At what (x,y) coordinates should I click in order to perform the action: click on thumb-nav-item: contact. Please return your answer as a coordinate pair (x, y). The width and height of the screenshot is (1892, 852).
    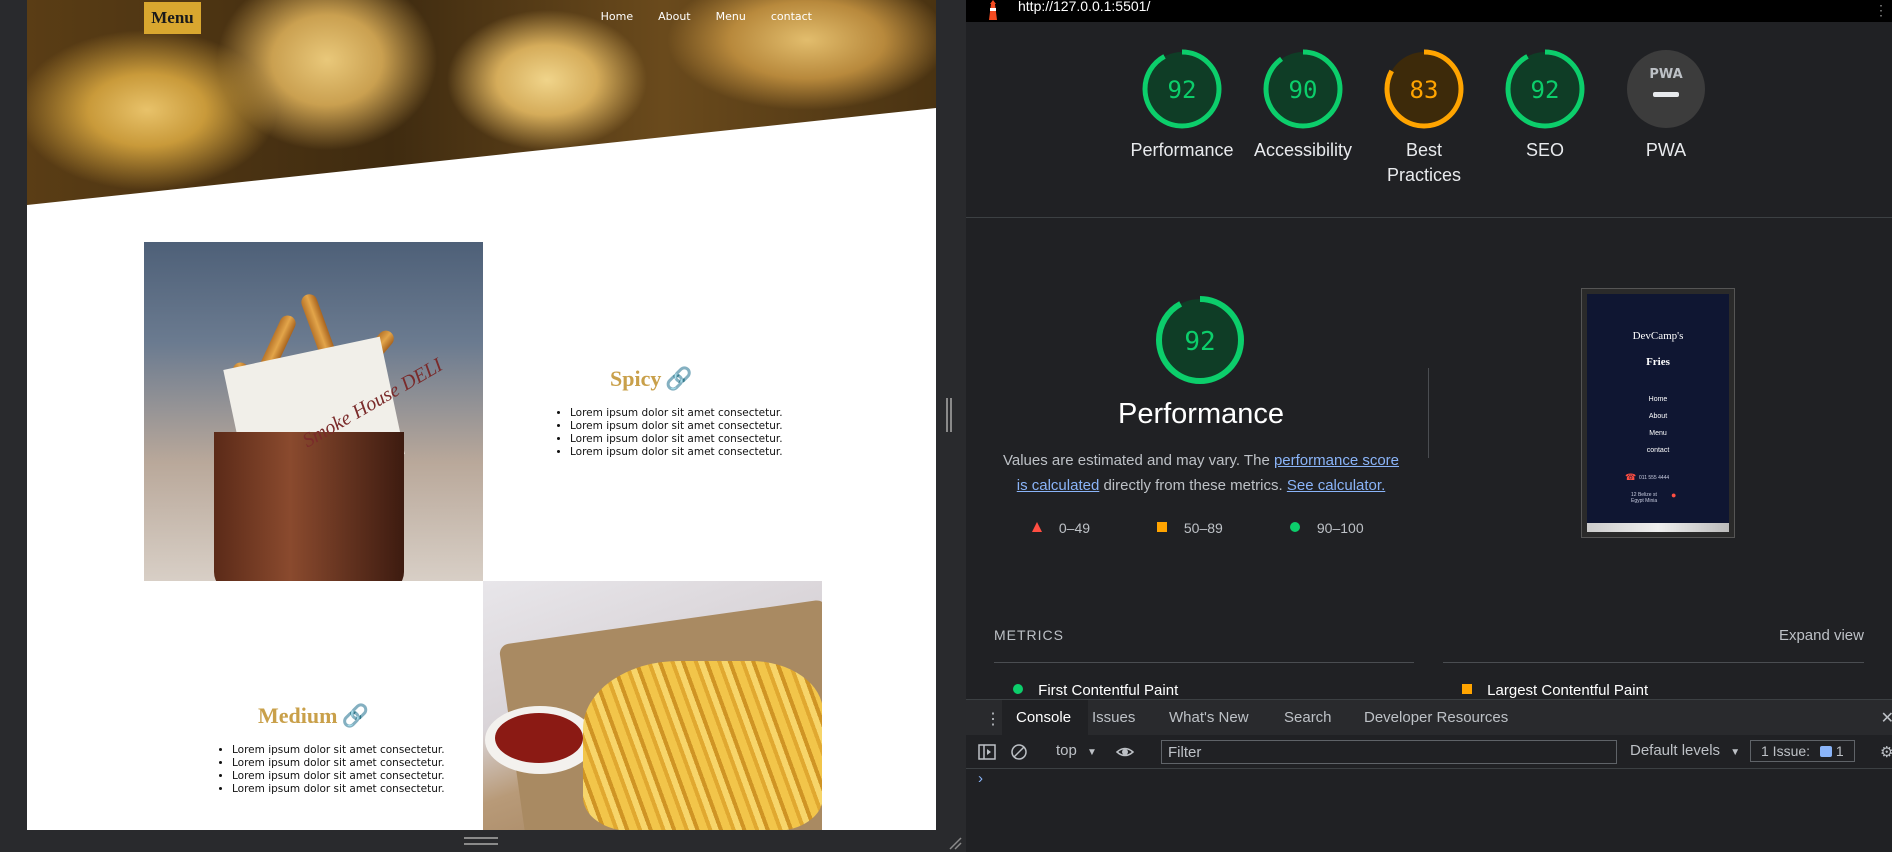
    Looking at the image, I should click on (1658, 450).